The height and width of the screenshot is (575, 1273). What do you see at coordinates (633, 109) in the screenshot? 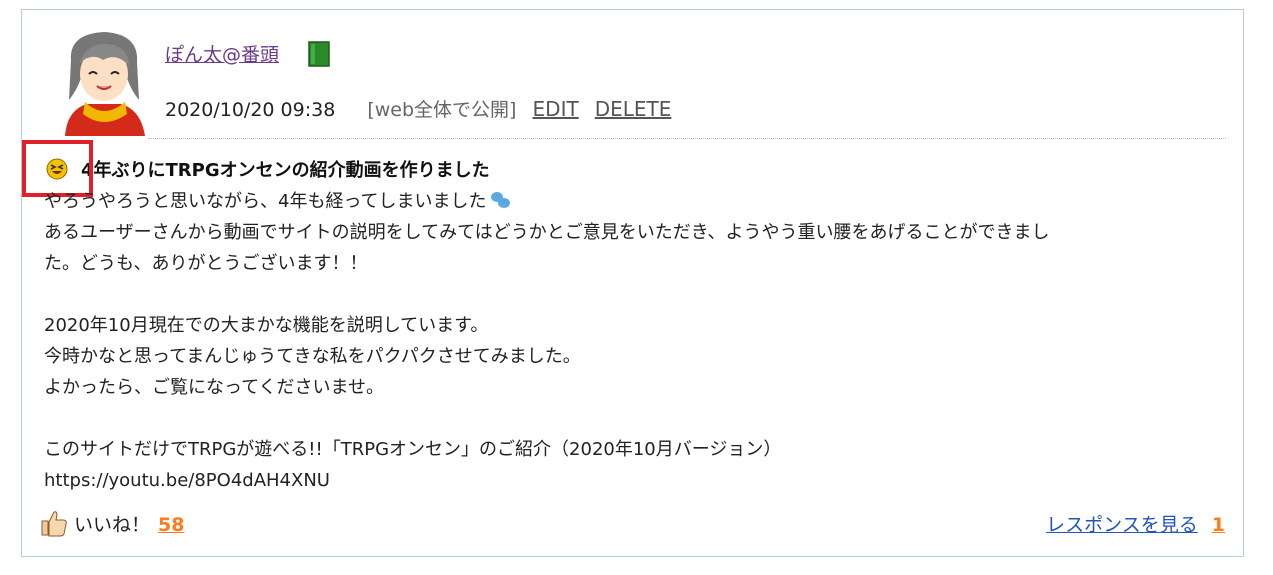
I see `delete-link: DELETE` at bounding box center [633, 109].